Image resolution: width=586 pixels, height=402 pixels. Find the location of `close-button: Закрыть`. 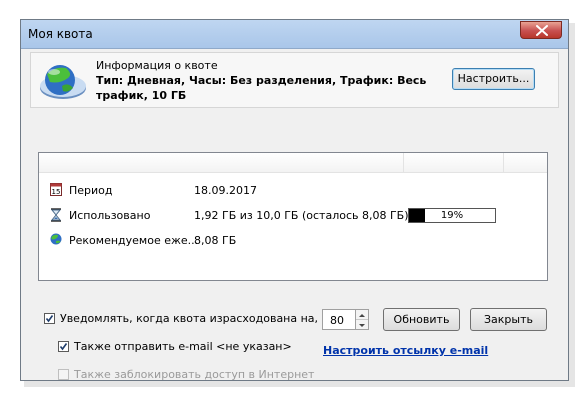

close-button: Закрыть is located at coordinates (508, 319).